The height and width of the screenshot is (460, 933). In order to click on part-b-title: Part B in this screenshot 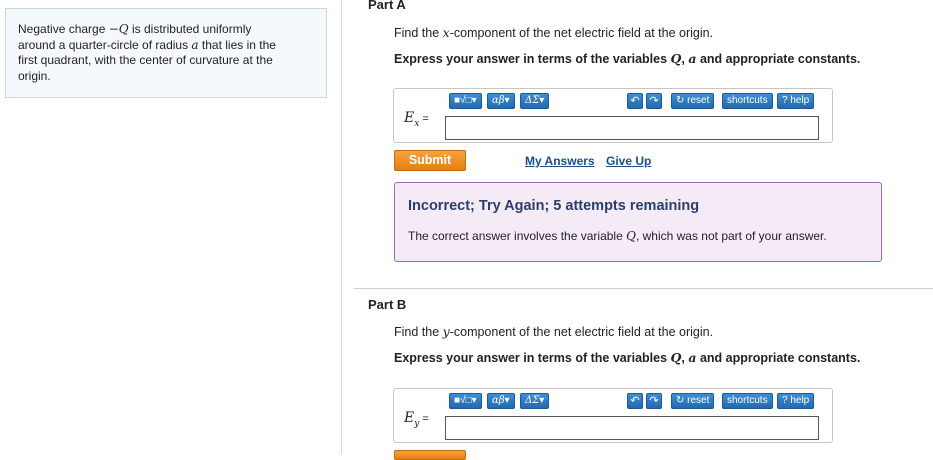, I will do `click(387, 304)`.